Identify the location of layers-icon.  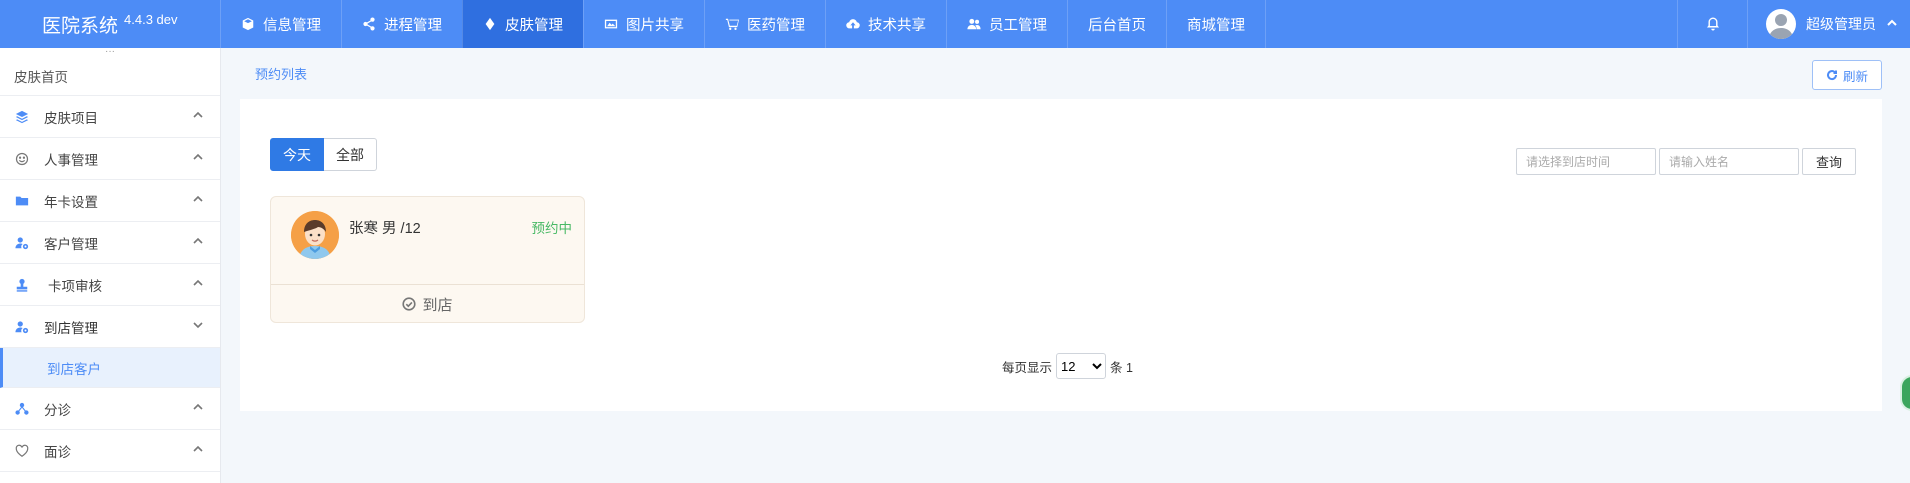
(22, 117).